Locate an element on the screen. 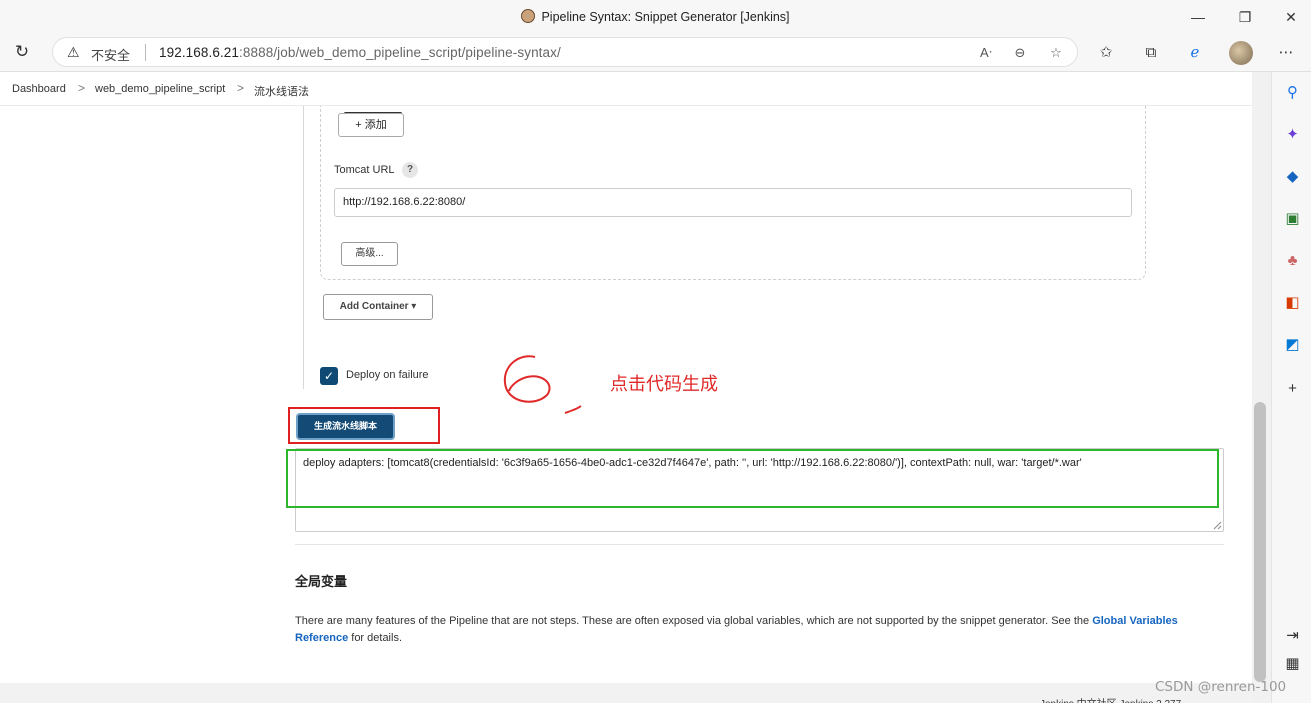  tools-icon: ▣ is located at coordinates (1292, 218).